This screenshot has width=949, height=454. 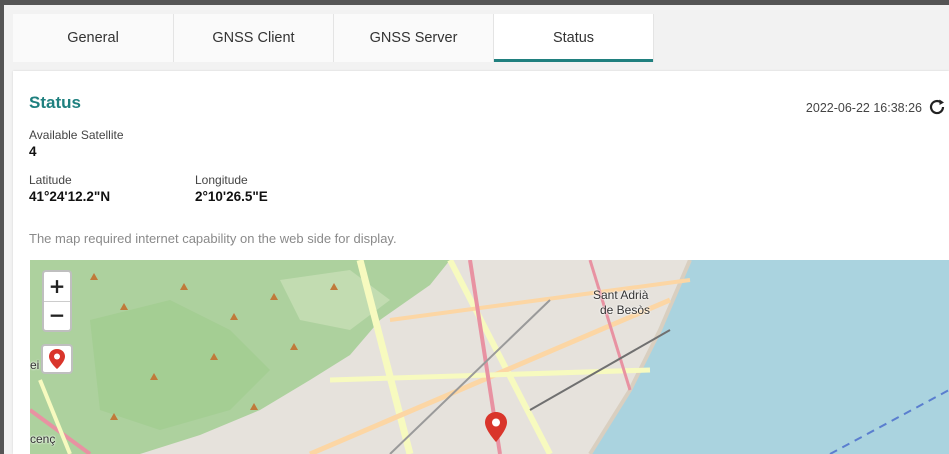 What do you see at coordinates (43, 439) in the screenshot?
I see `map-edge-label: cenç` at bounding box center [43, 439].